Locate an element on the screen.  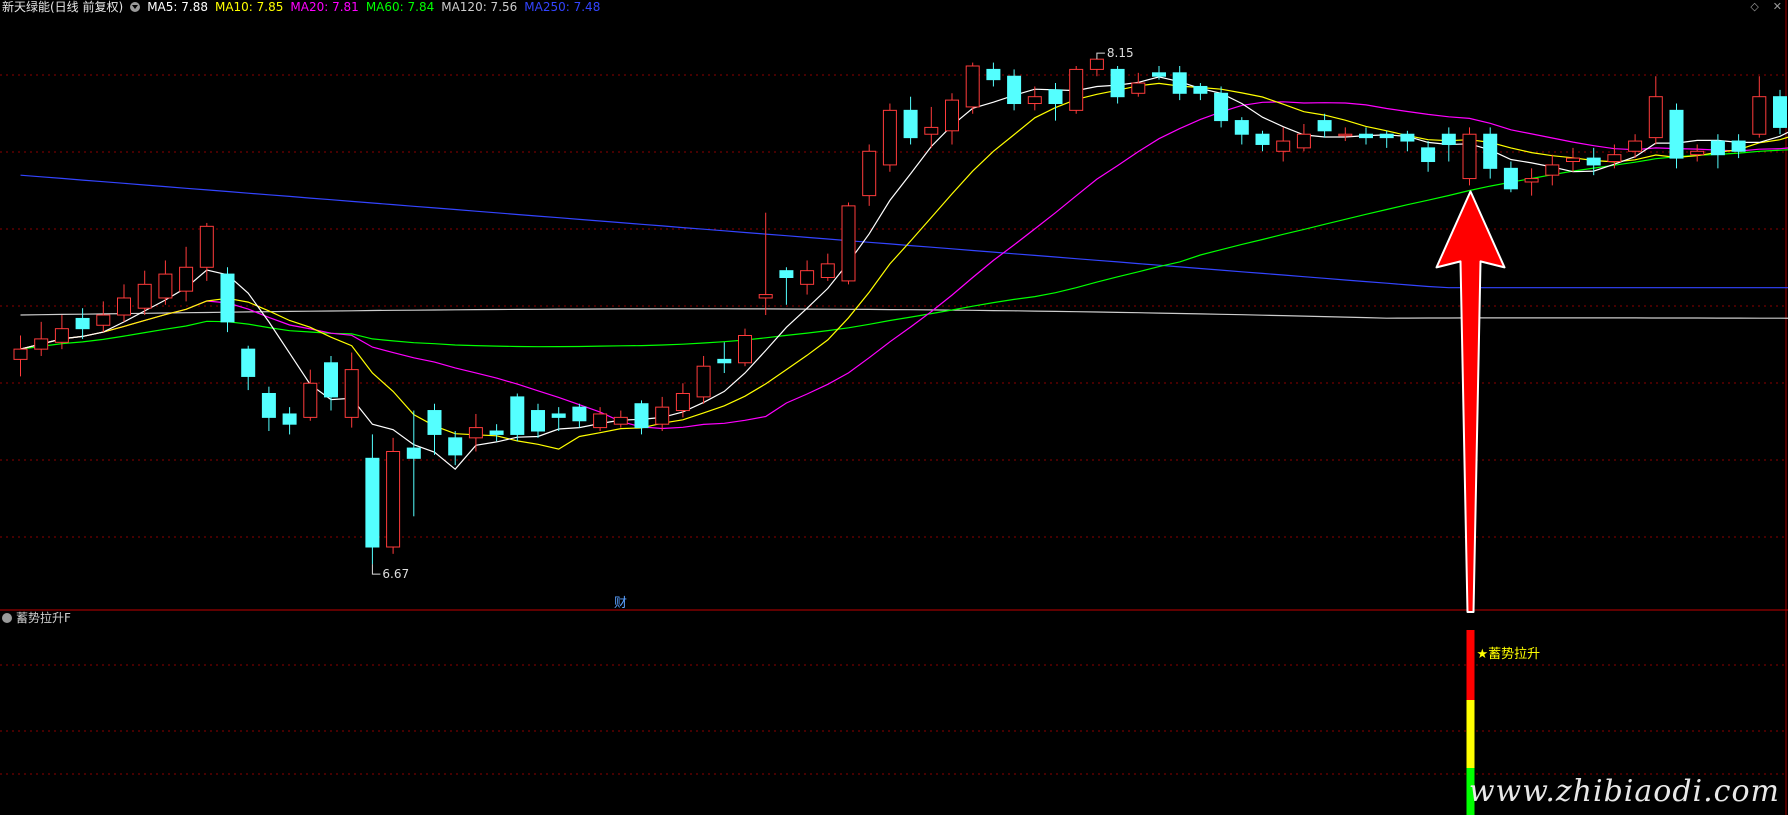
high-pointer is located at coordinates (1100, 56).